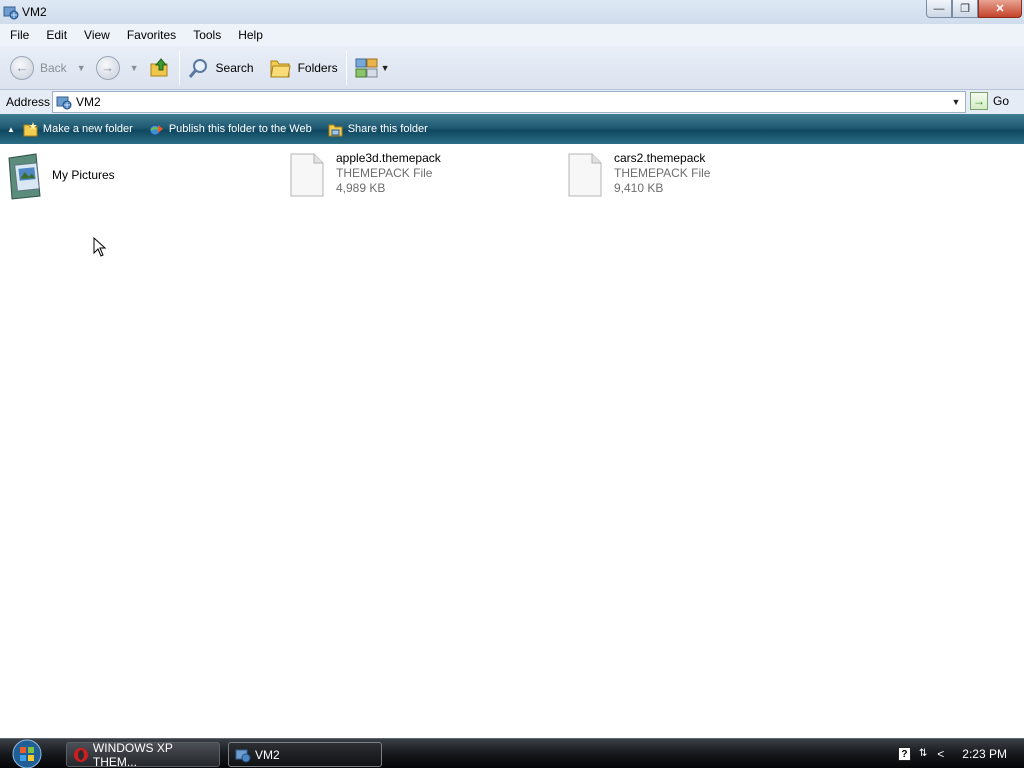 The image size is (1024, 768). Describe the element at coordinates (19, 35) in the screenshot. I see `menu-file: File` at that location.